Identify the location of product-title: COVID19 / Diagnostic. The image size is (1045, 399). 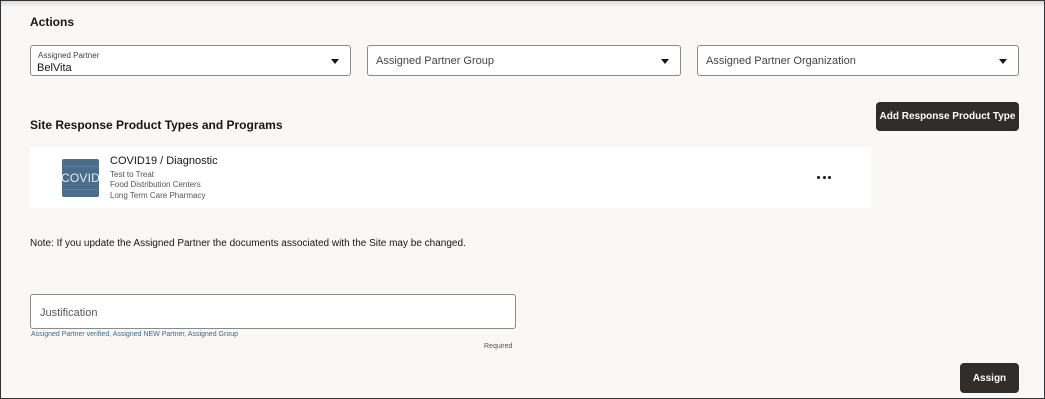
(164, 161).